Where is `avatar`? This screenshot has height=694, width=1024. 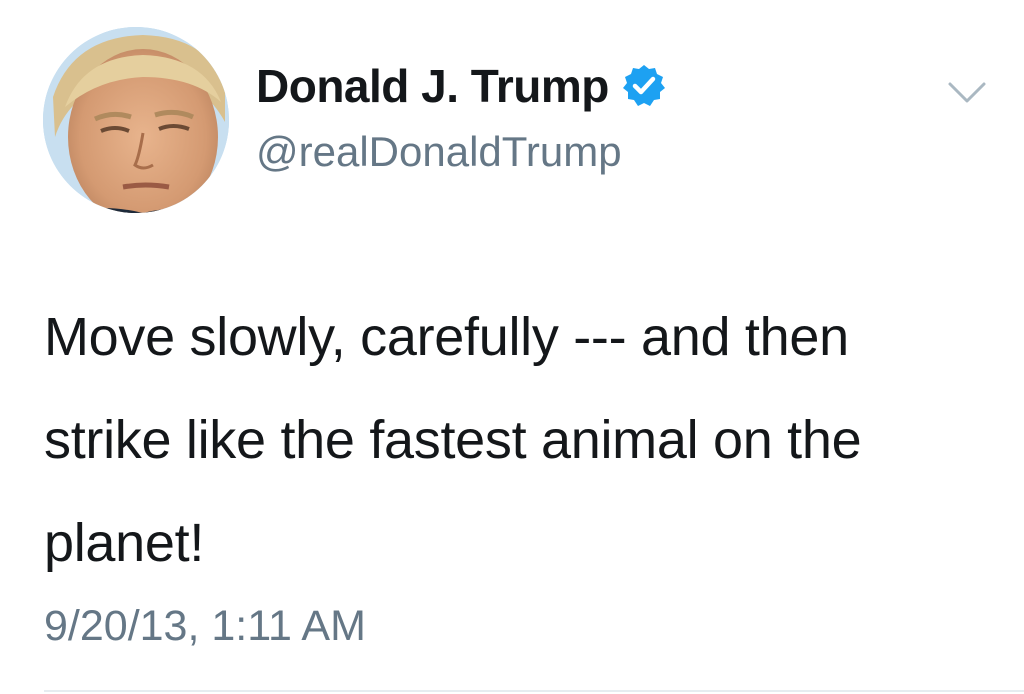
avatar is located at coordinates (136, 120).